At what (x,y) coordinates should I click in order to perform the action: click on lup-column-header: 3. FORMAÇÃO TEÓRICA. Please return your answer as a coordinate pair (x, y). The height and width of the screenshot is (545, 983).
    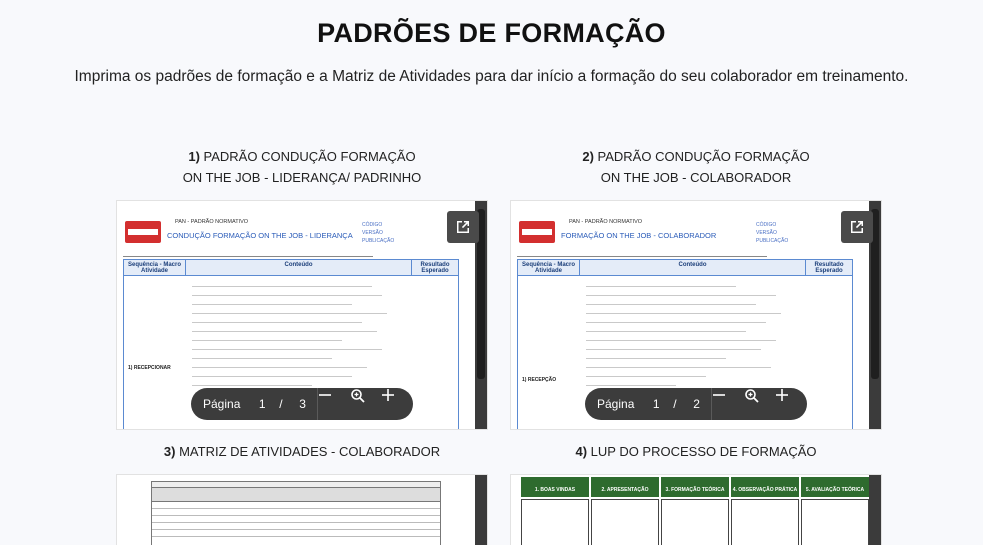
    Looking at the image, I should click on (695, 487).